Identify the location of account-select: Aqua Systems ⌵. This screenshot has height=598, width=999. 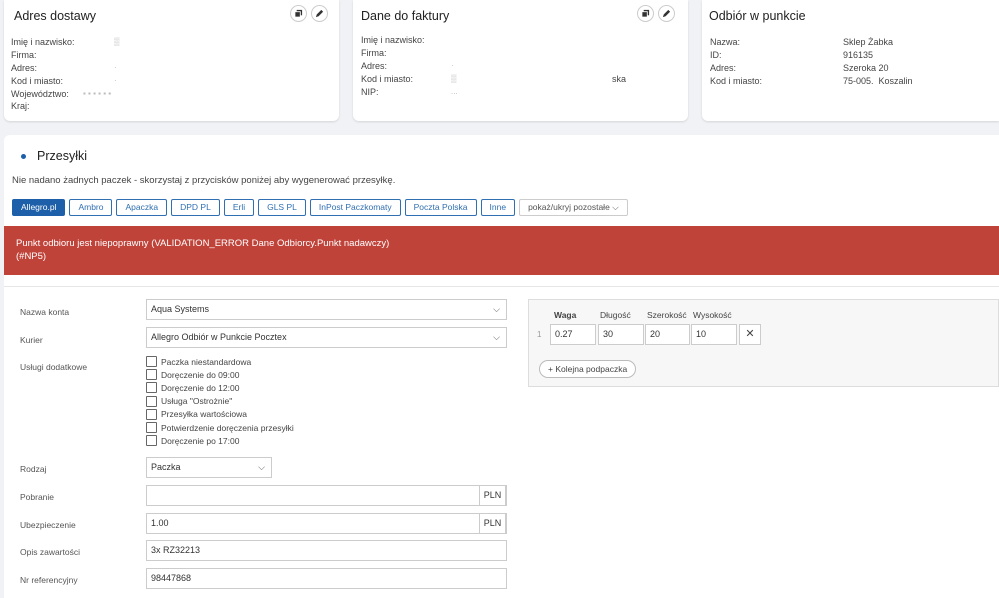
(326, 309).